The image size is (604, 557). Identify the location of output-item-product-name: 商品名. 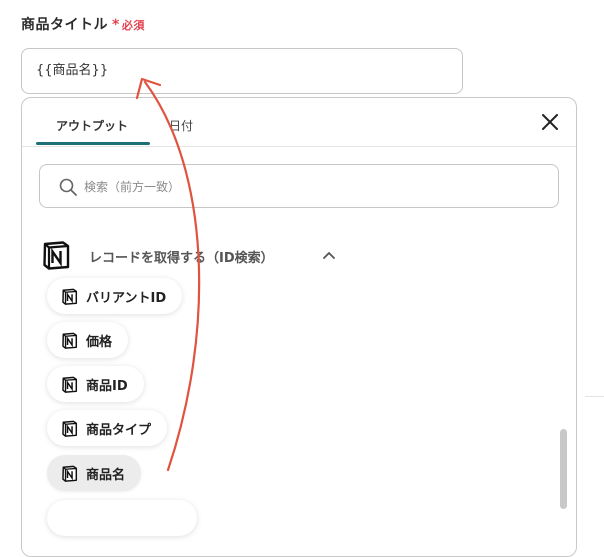
(94, 473).